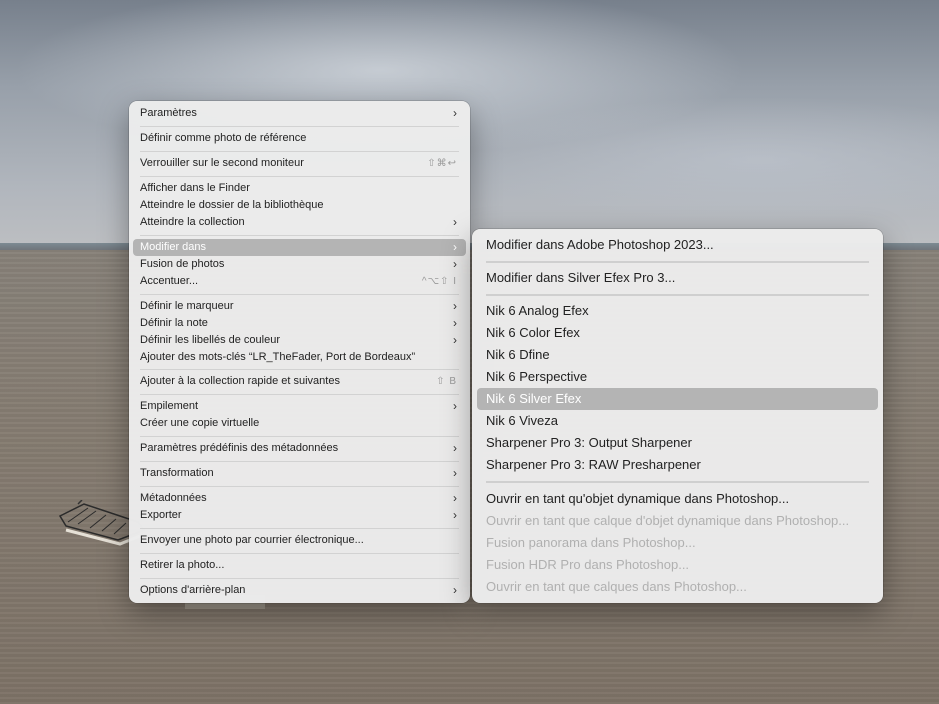 This screenshot has width=939, height=704. Describe the element at coordinates (299, 423) in the screenshot. I see `menu-item-virtual-copy: Créer une copie virtuelle` at that location.